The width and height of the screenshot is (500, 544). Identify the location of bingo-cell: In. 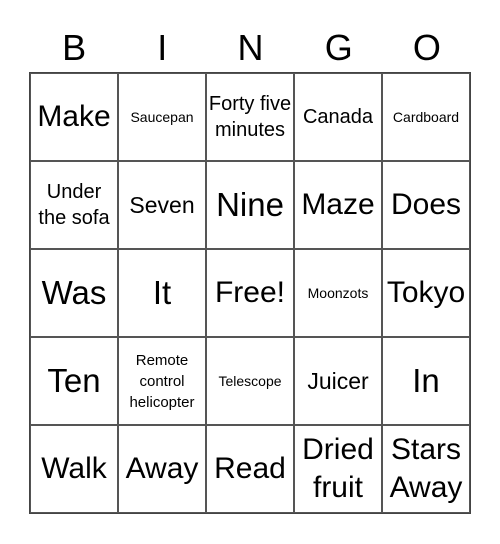
(426, 381).